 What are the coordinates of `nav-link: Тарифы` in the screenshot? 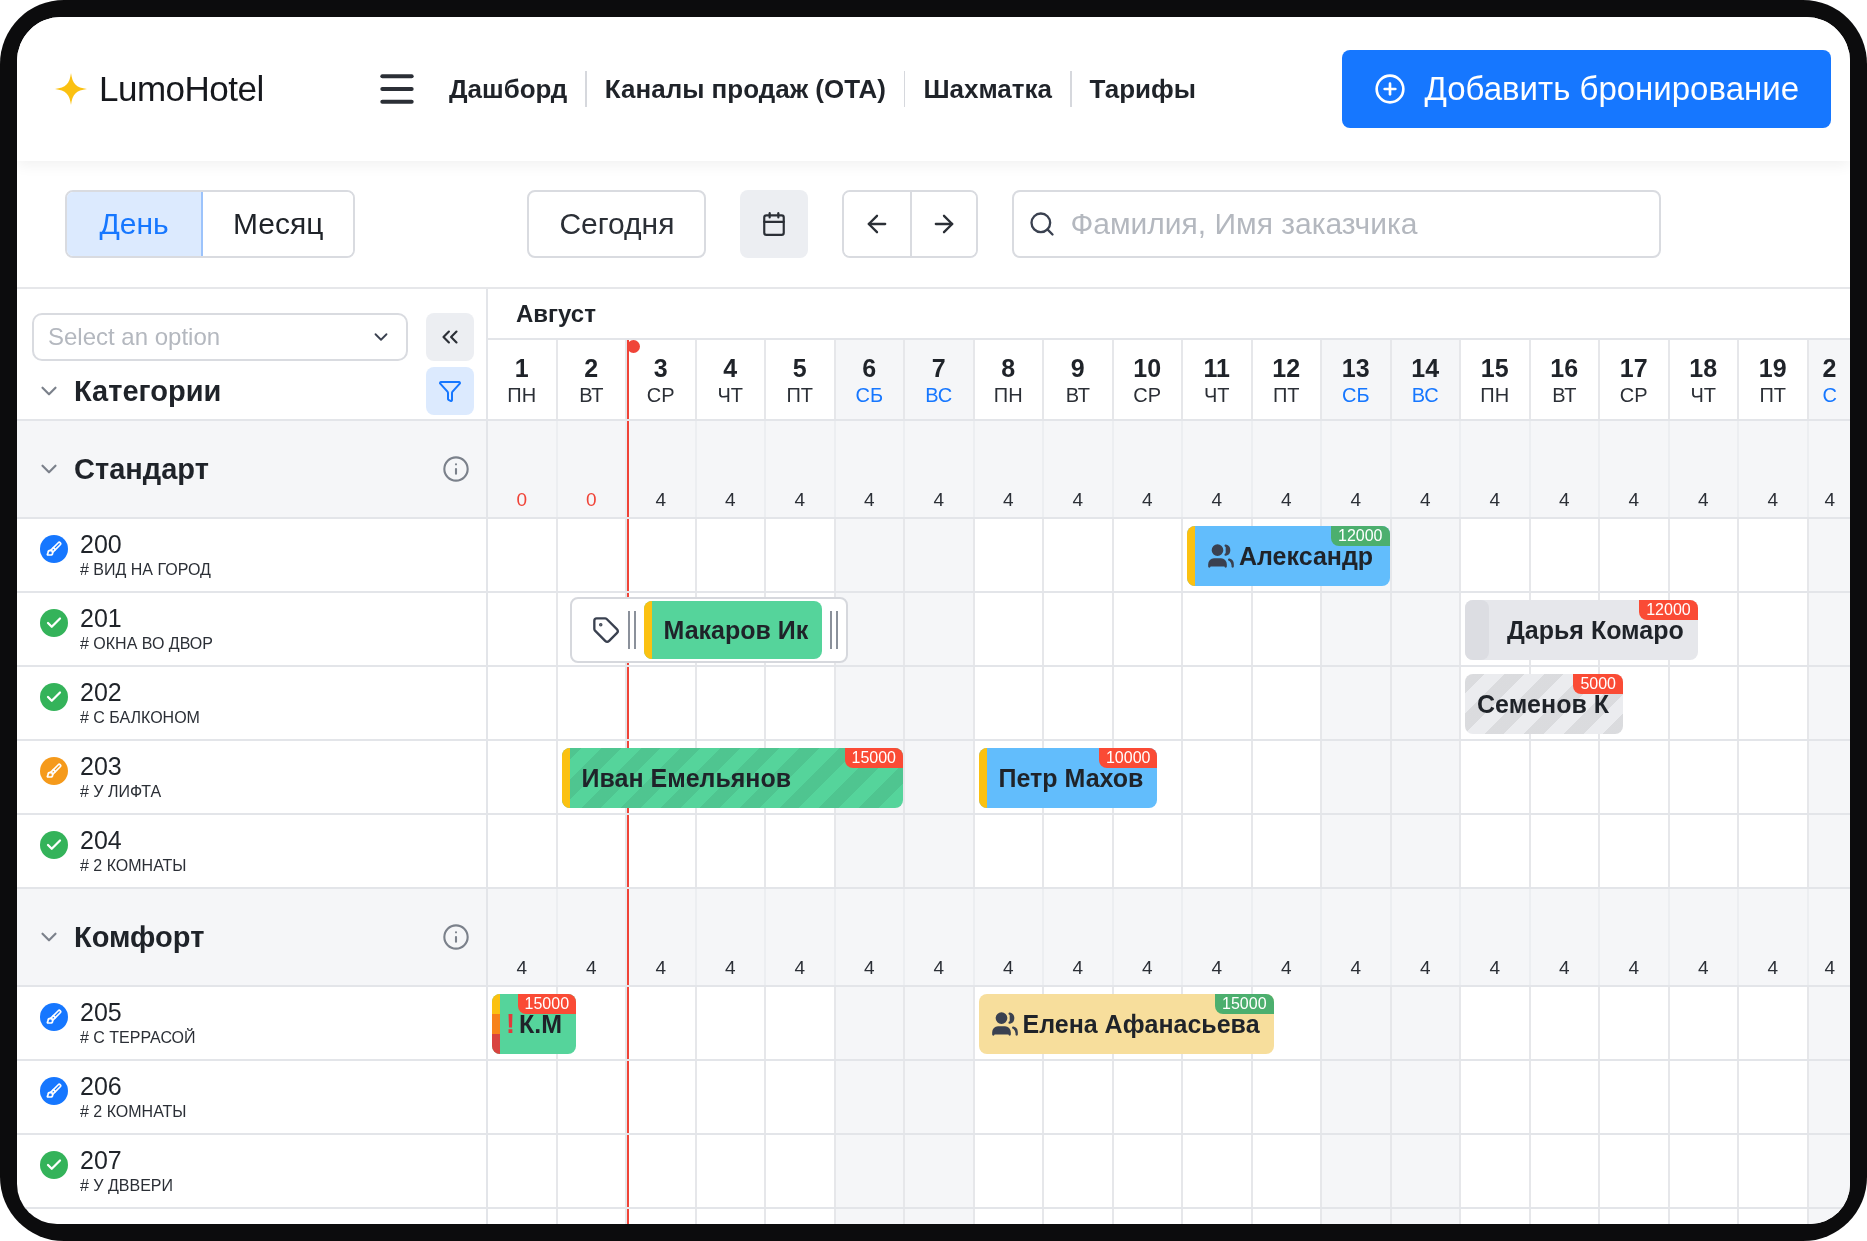 It's located at (1143, 89).